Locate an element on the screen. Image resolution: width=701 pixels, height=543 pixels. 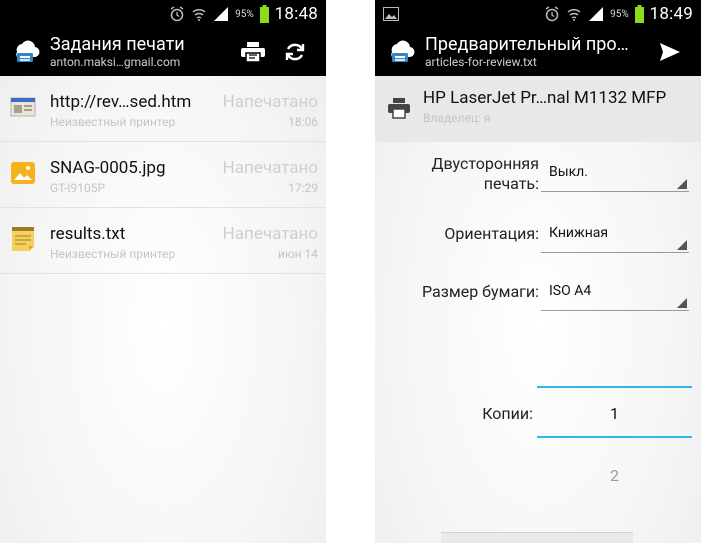
printer-owner: Владелец: я is located at coordinates (457, 118).